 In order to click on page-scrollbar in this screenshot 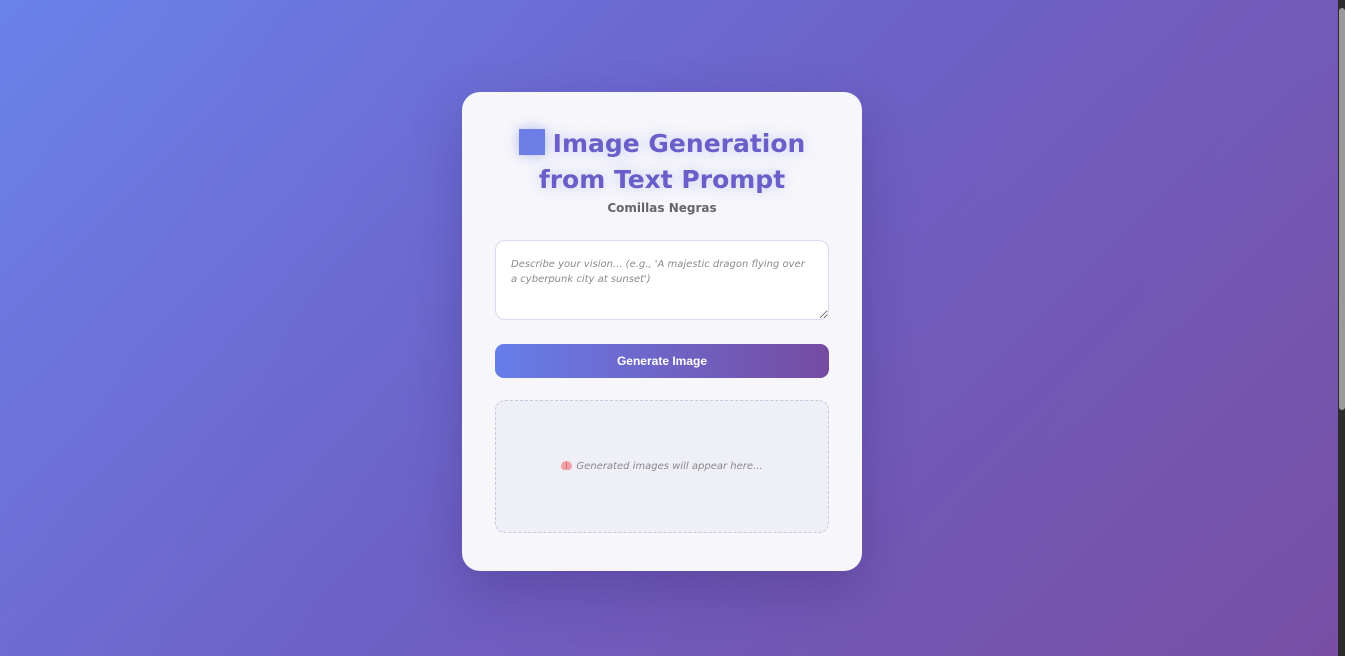, I will do `click(1341, 328)`.